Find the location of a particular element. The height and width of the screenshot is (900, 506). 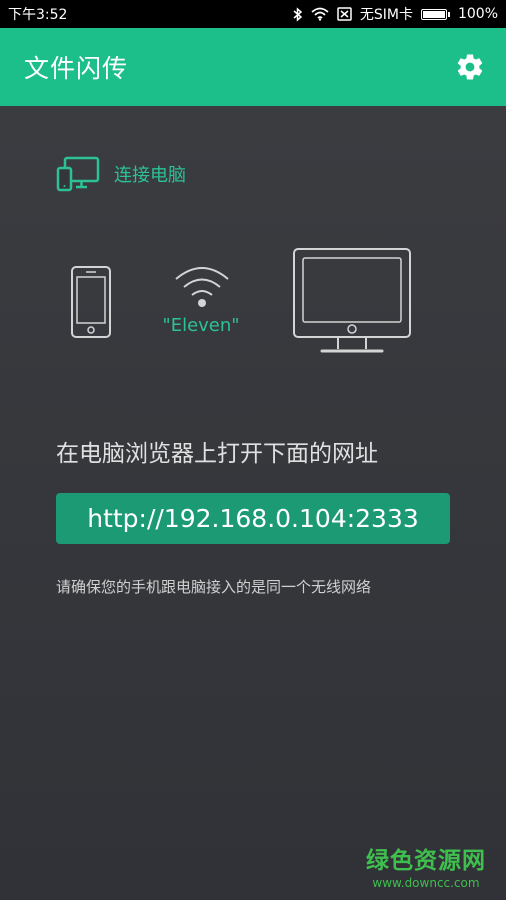

wifi-icon is located at coordinates (202, 287).